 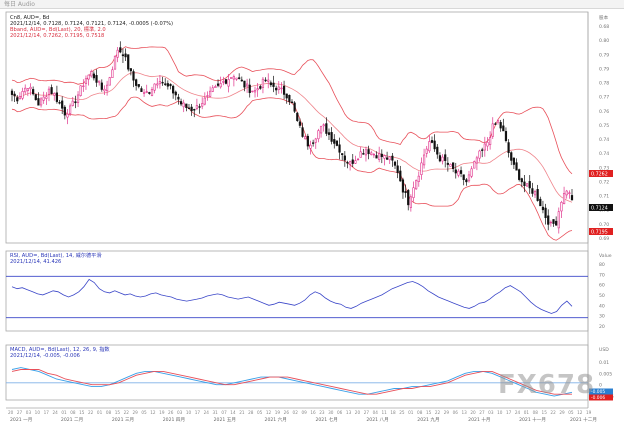 What do you see at coordinates (60, 349) in the screenshot?
I see `macd-header-1: MACD, AUD=, Bd(Last), 12, 26, 9, 指数` at bounding box center [60, 349].